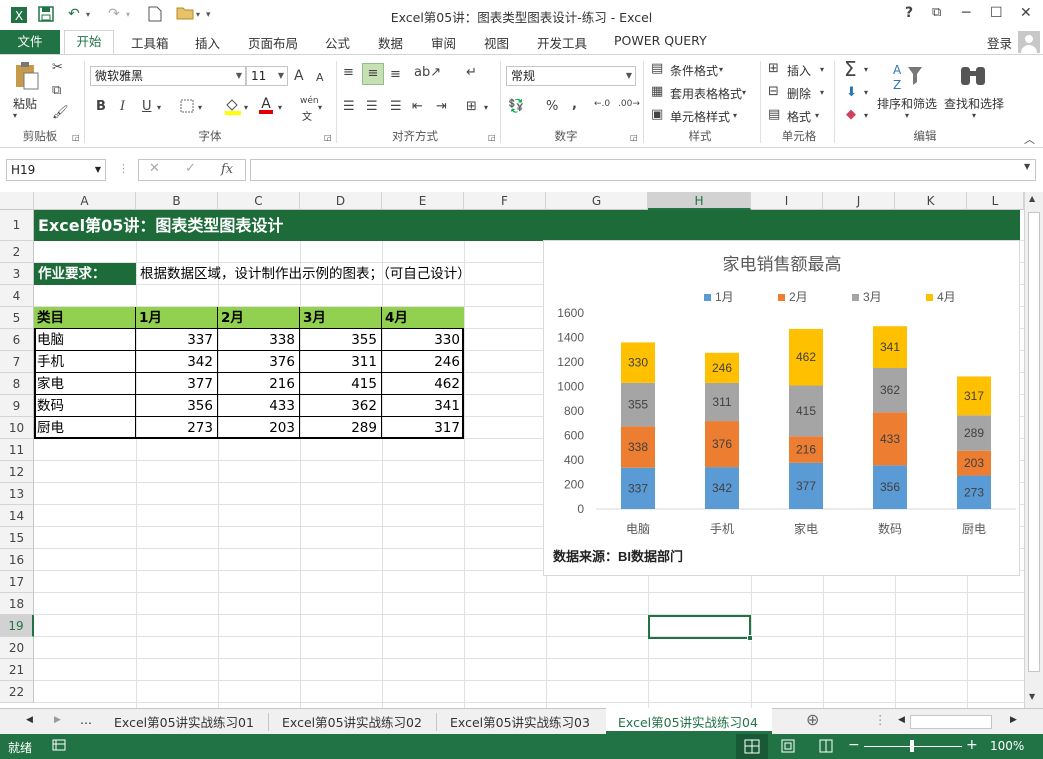 The height and width of the screenshot is (759, 1043). What do you see at coordinates (1032, 198) in the screenshot?
I see `scroll-up-icon: ▲` at bounding box center [1032, 198].